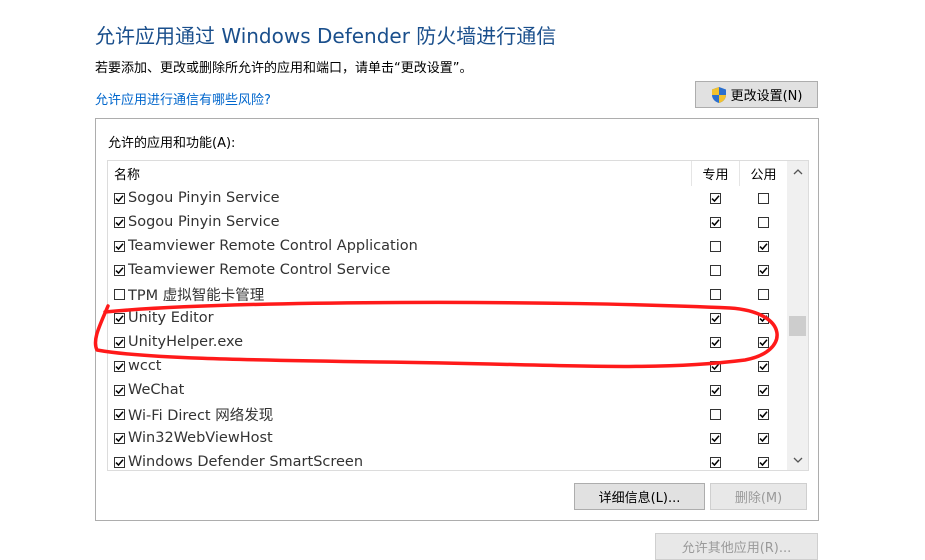 The height and width of the screenshot is (560, 925). Describe the element at coordinates (797, 459) in the screenshot. I see `scroll-down-icon` at that location.